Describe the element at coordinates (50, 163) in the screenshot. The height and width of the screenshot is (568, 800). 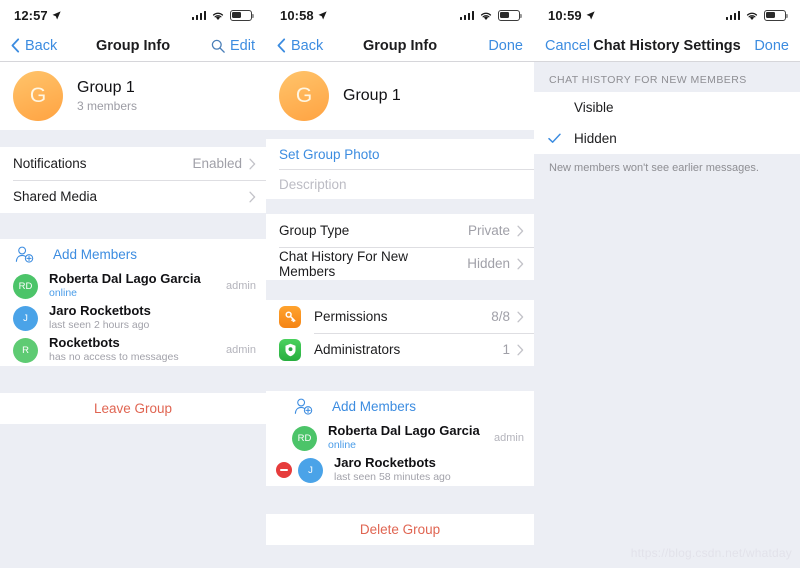
I see `settings-row-label: Notifications` at that location.